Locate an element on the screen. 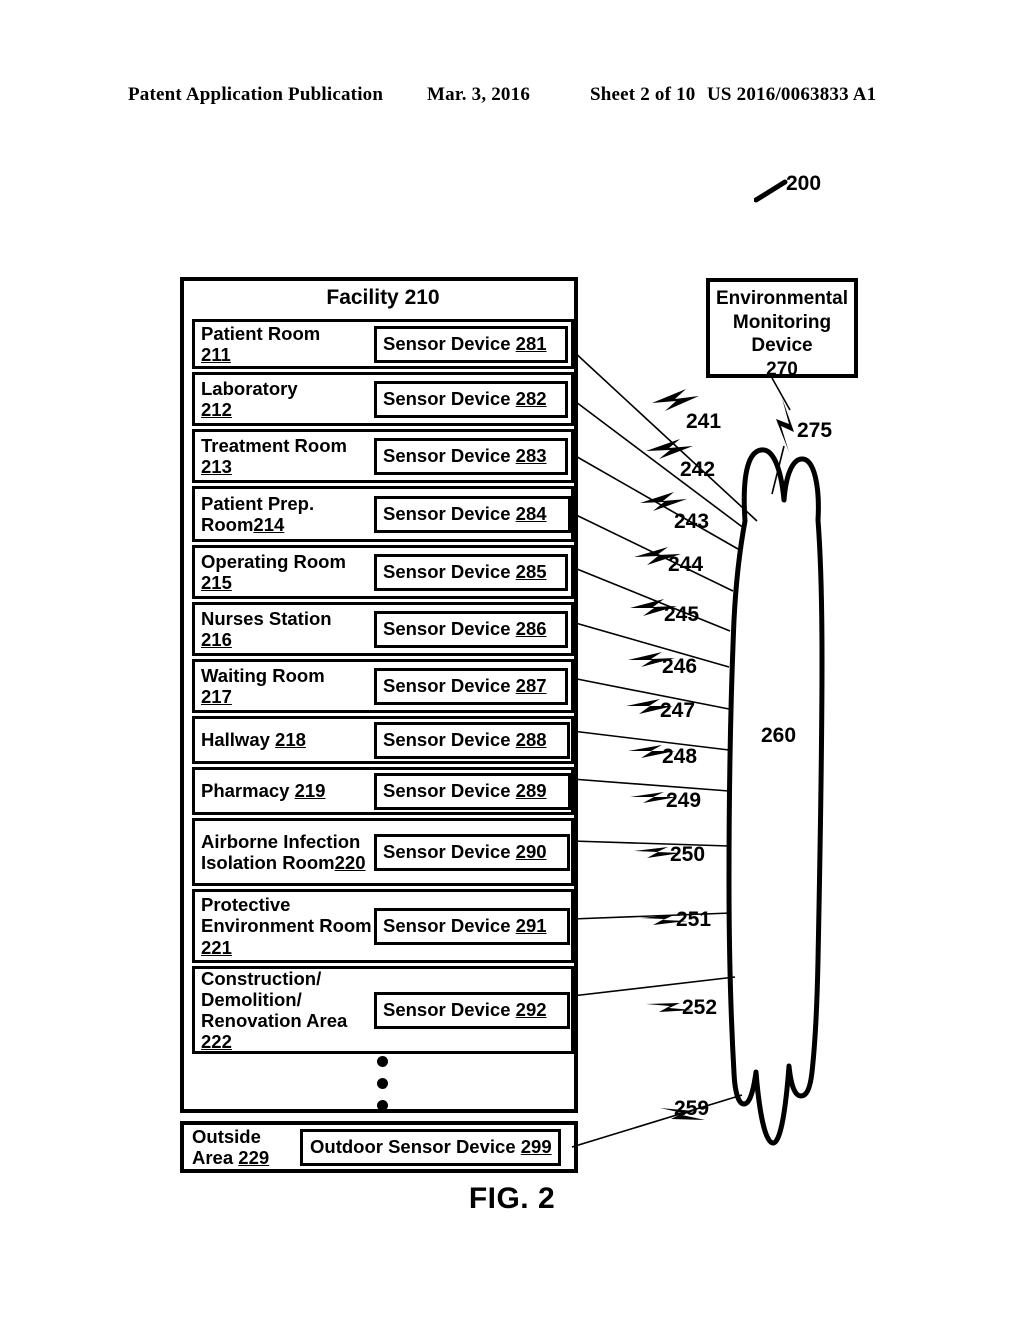 The width and height of the screenshot is (1024, 1320). sensor-device-box: Sensor Device 292 is located at coordinates (472, 1010).